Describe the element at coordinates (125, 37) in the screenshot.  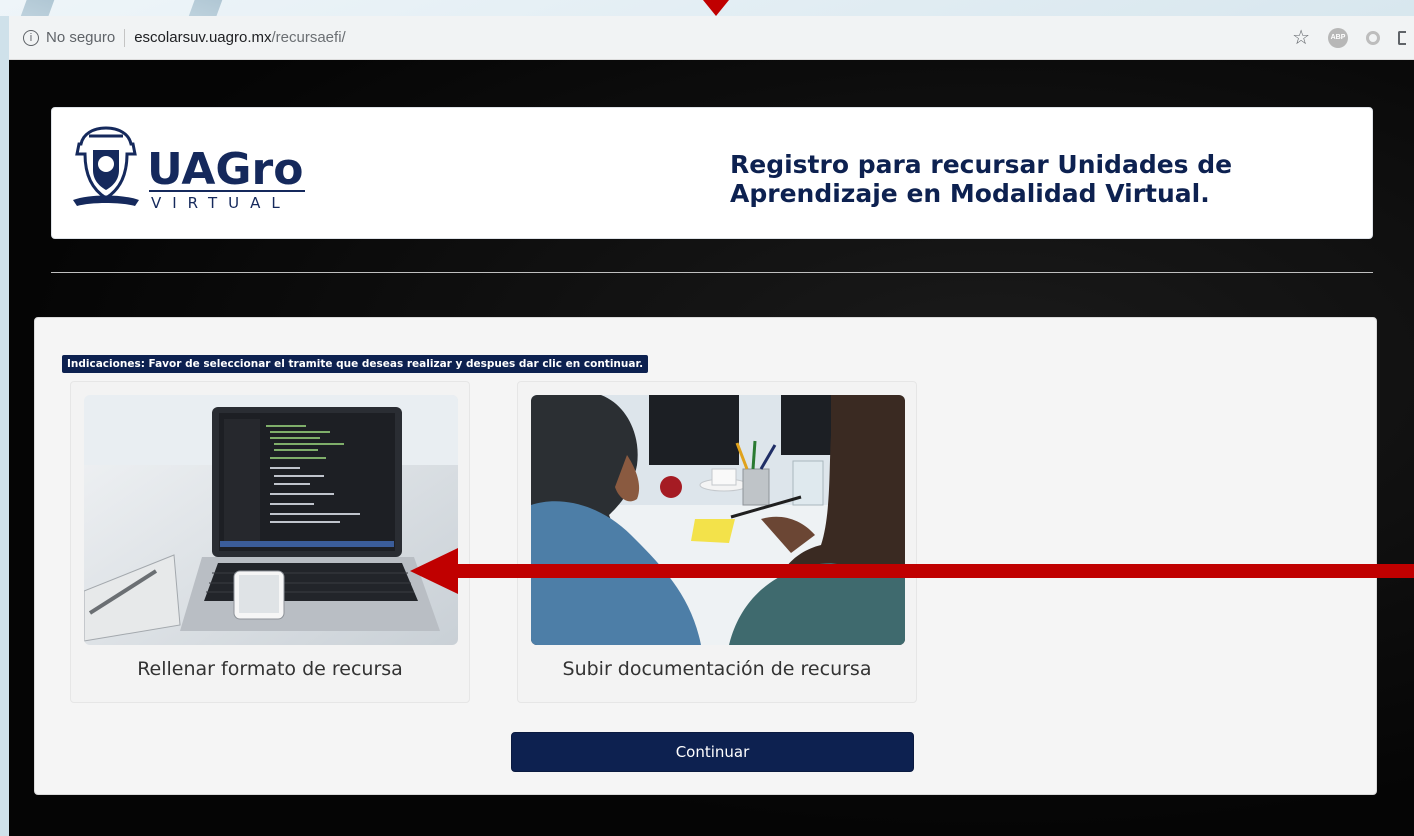
I see `url-separator` at that location.